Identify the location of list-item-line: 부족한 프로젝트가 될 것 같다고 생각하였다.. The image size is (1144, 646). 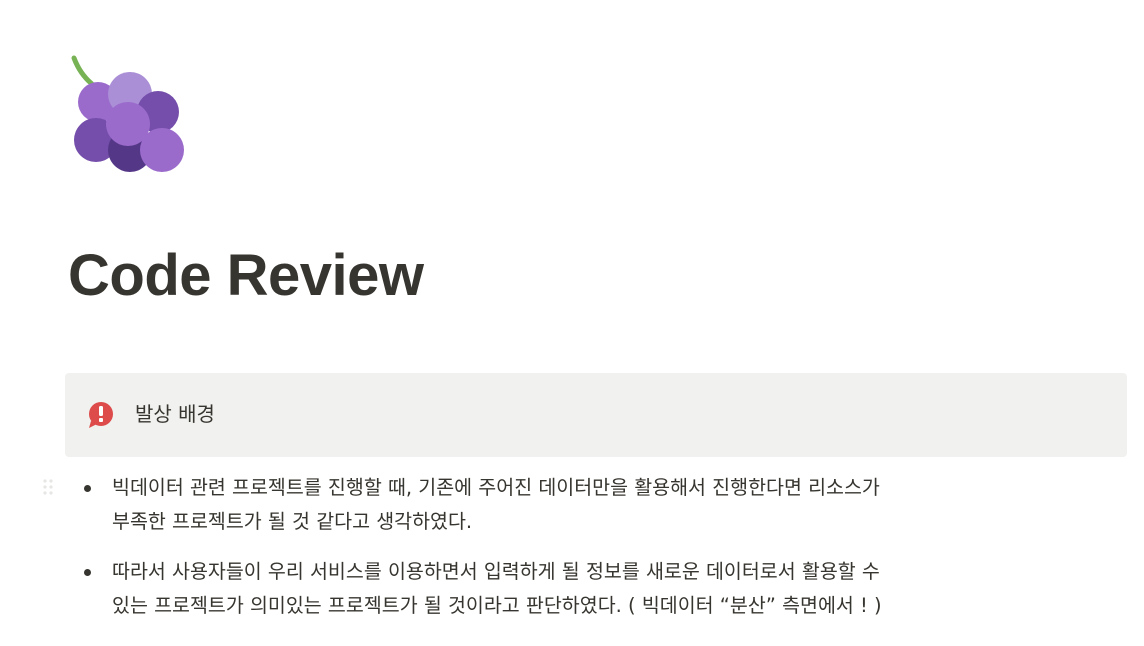
(292, 521).